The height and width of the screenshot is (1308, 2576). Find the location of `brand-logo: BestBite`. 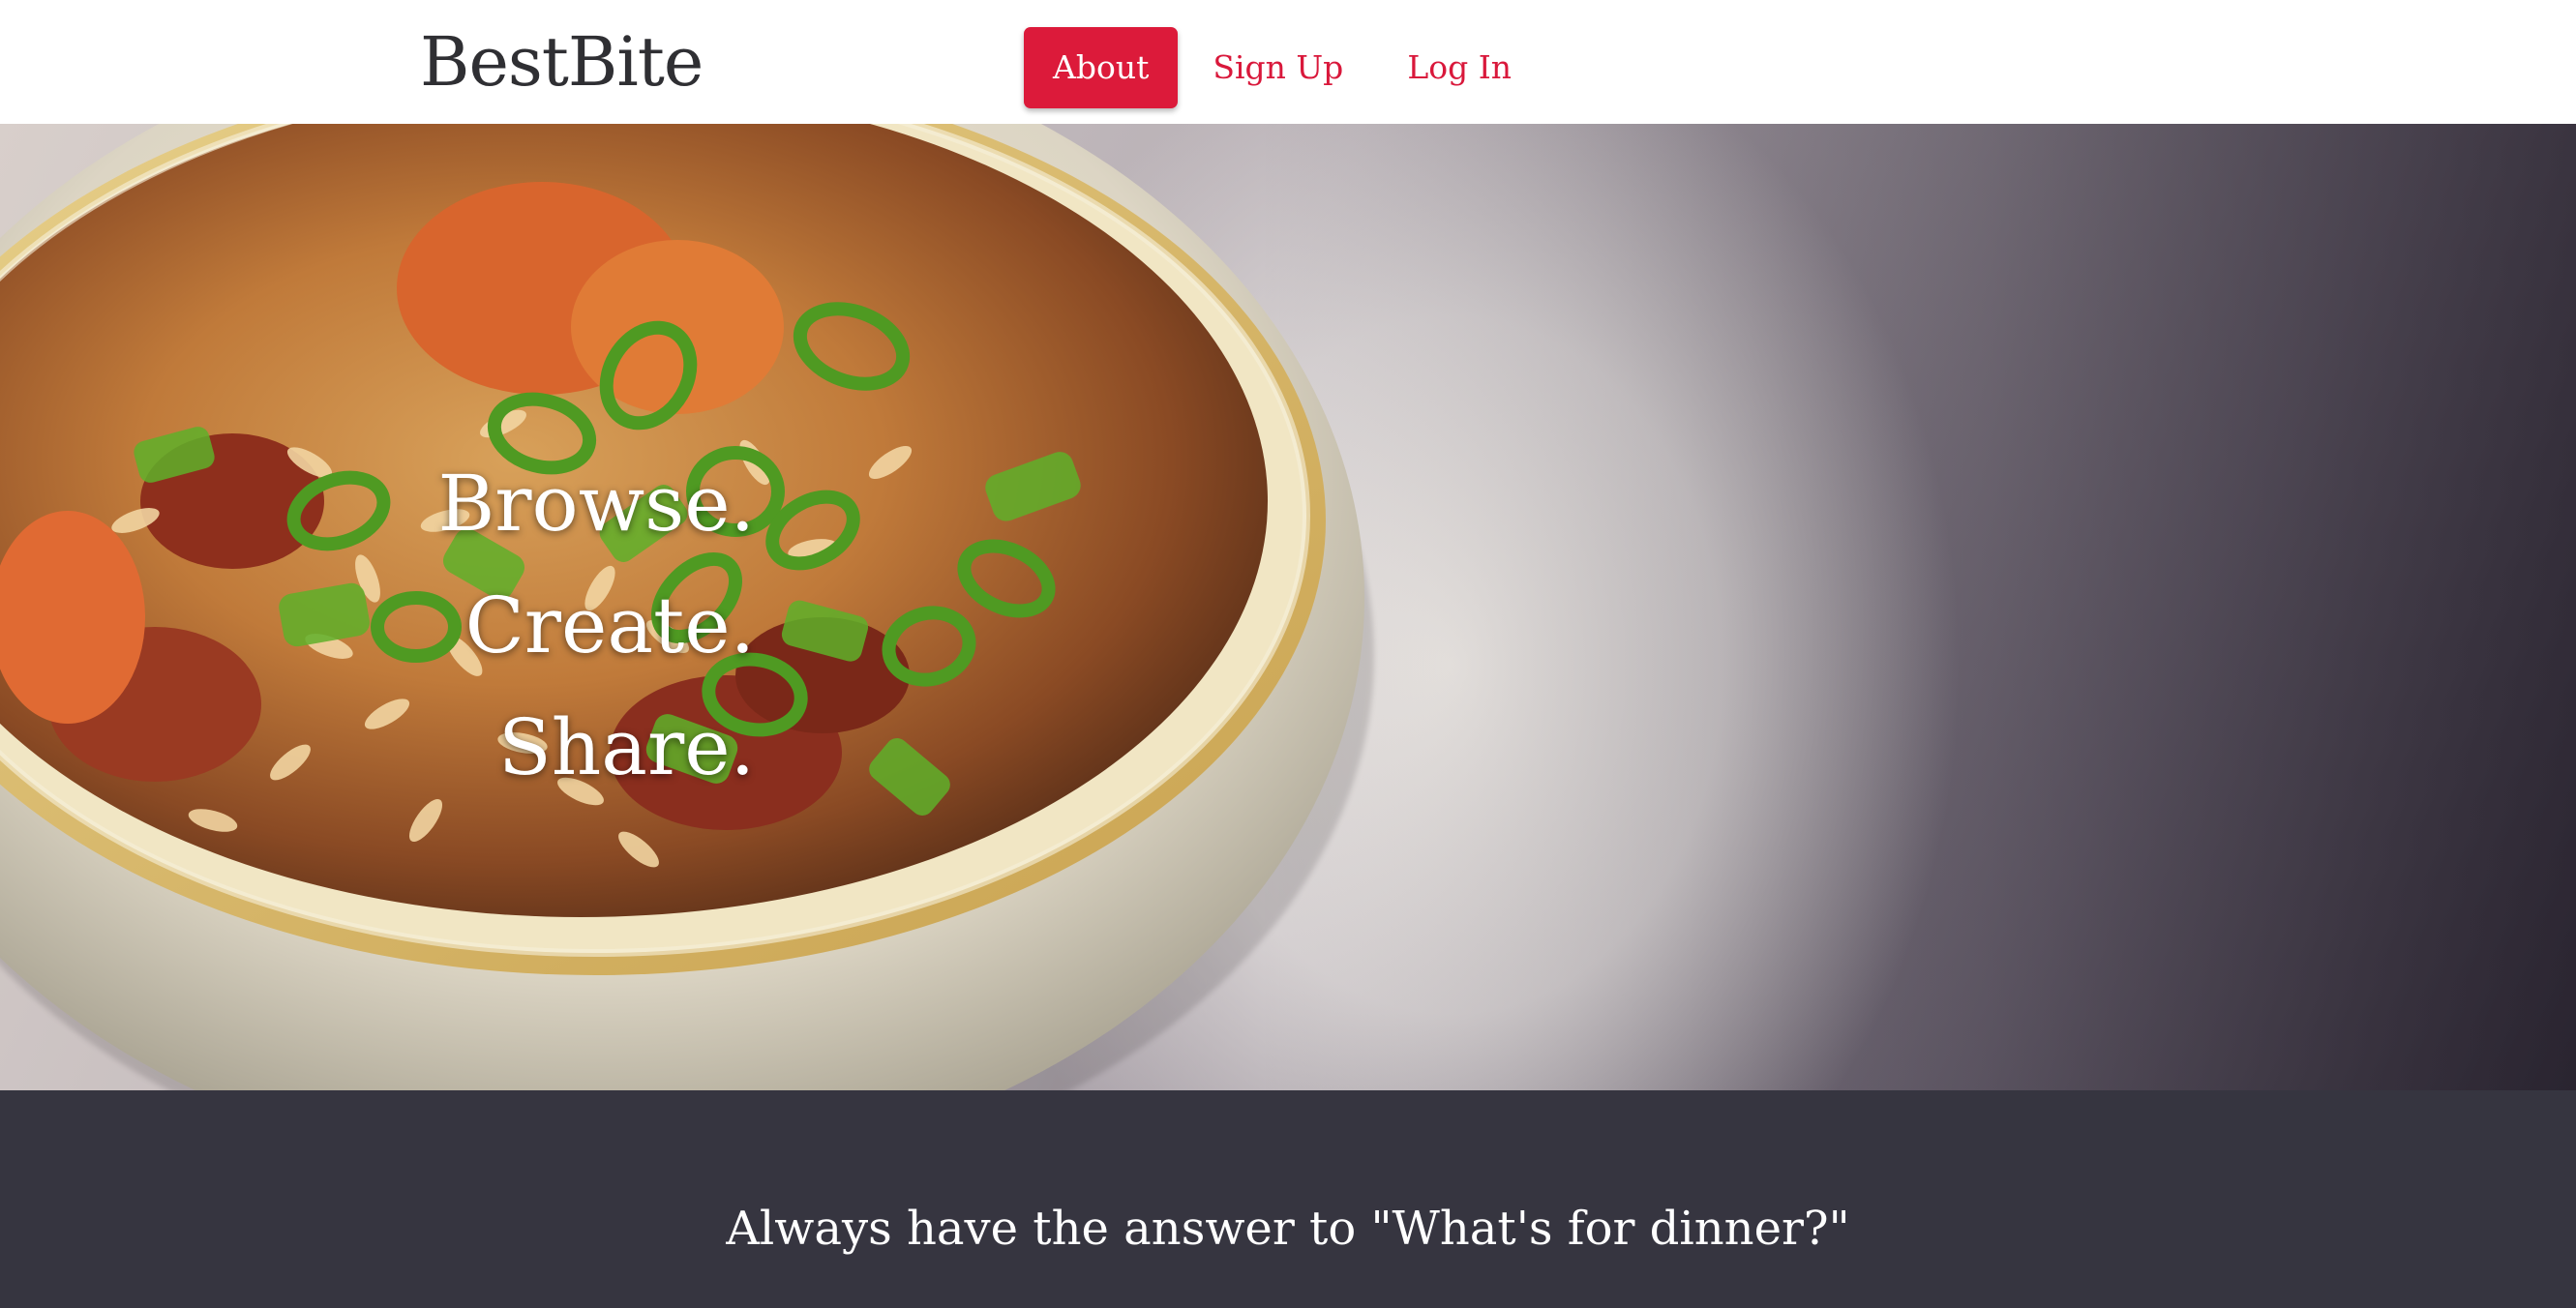

brand-logo: BestBite is located at coordinates (562, 62).